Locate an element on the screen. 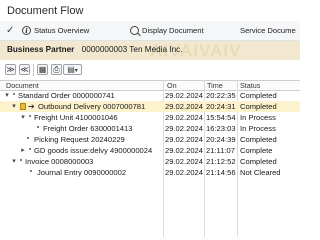 This screenshot has width=320, height=240. info-icon: i is located at coordinates (26, 30).